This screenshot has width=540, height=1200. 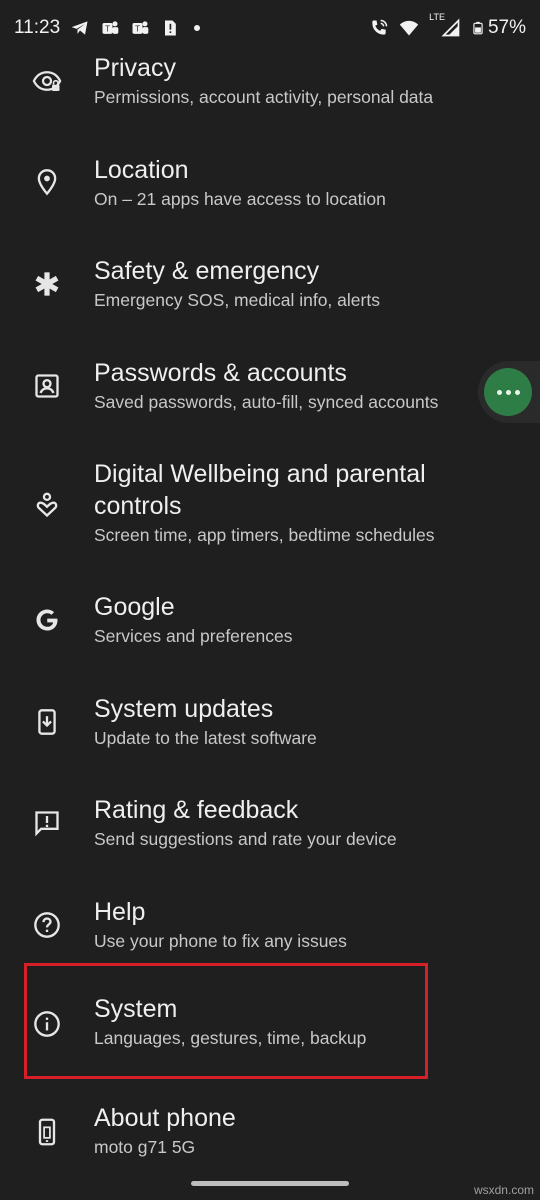 I want to click on settings-item-system: System Languages, gestures, time, backup, so click(x=270, y=1042).